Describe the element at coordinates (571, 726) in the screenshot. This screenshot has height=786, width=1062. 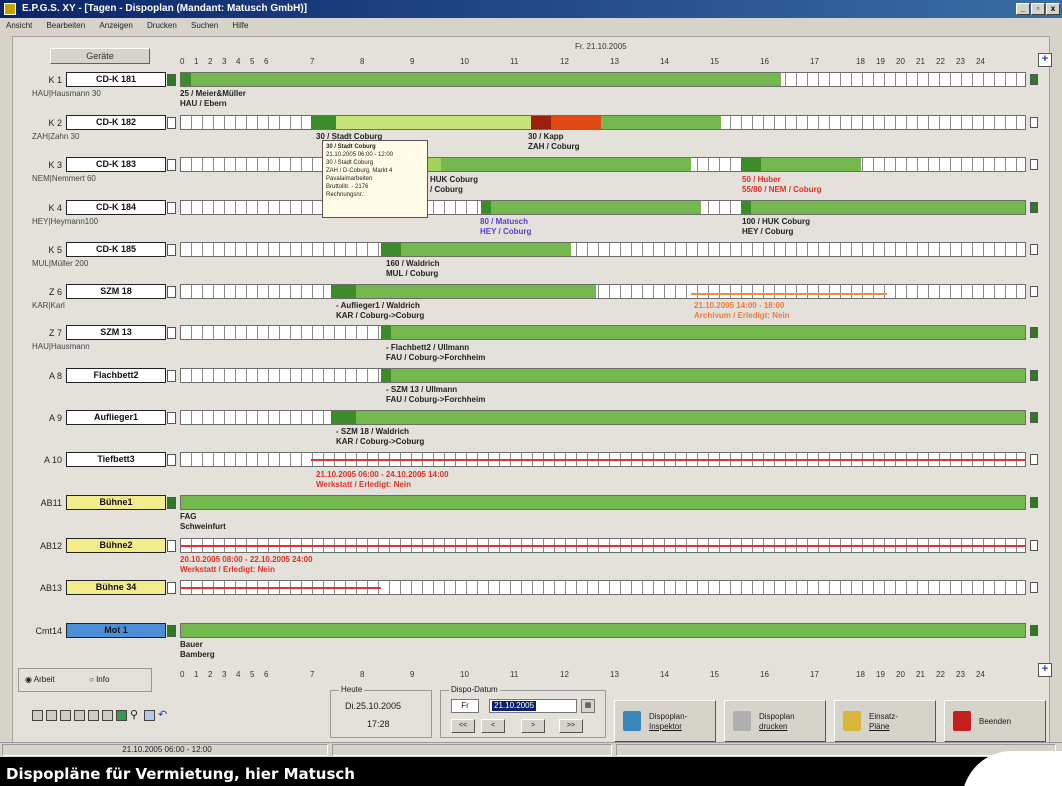
I see `nav-last-button: >>` at that location.